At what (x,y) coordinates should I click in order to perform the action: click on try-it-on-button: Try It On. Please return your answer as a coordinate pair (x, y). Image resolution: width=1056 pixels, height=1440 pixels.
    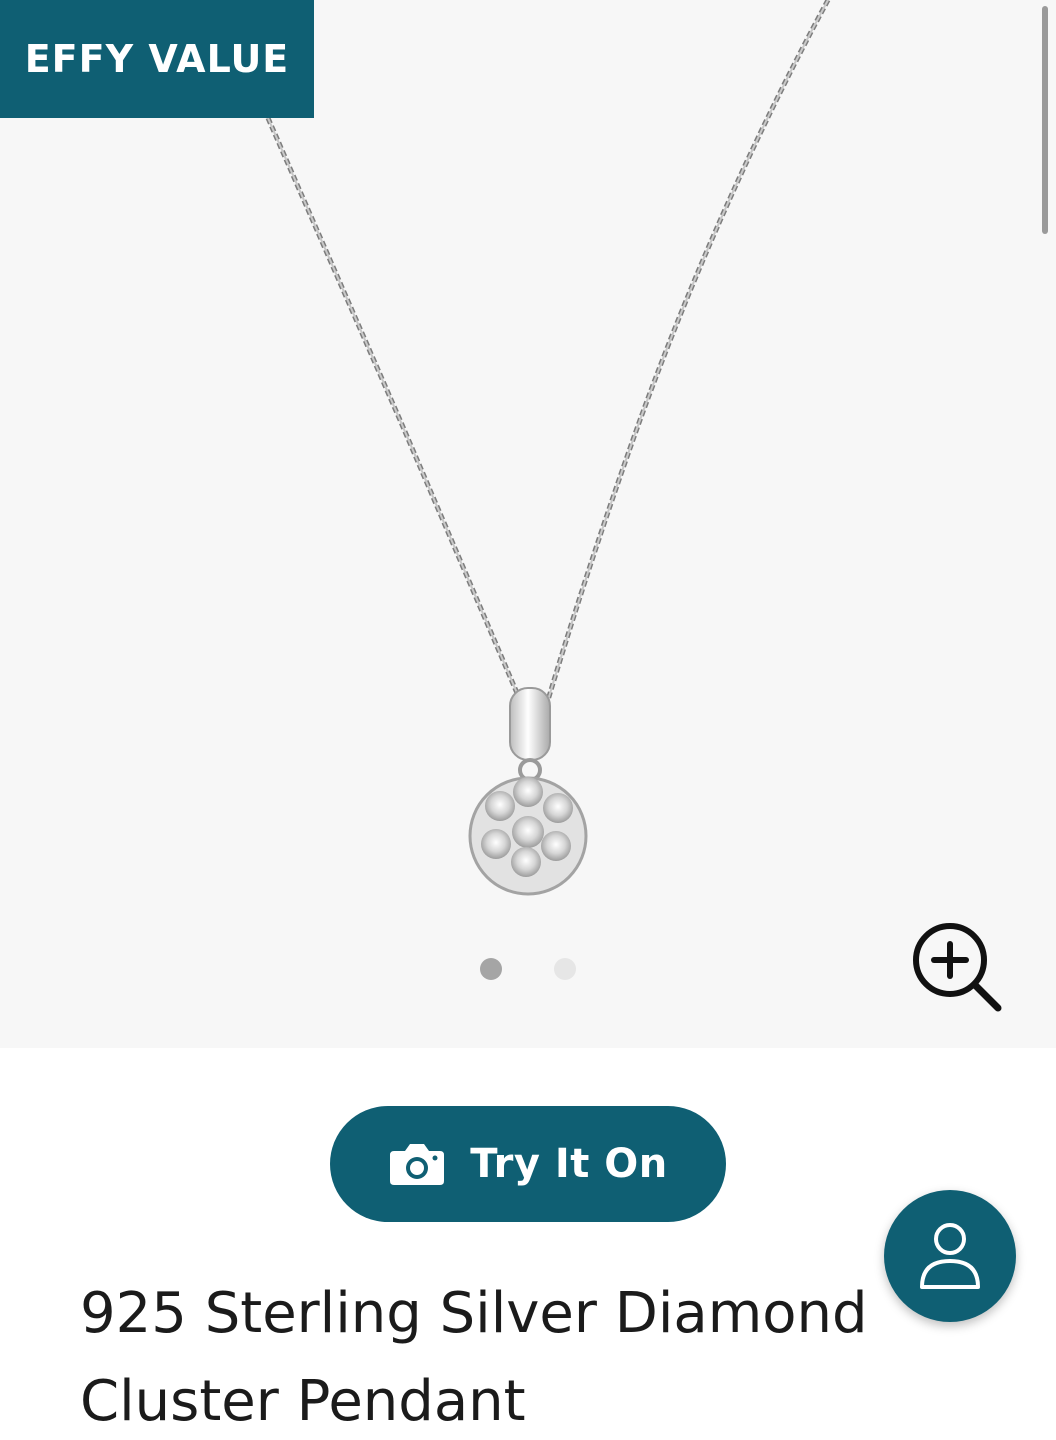
    Looking at the image, I should click on (528, 1164).